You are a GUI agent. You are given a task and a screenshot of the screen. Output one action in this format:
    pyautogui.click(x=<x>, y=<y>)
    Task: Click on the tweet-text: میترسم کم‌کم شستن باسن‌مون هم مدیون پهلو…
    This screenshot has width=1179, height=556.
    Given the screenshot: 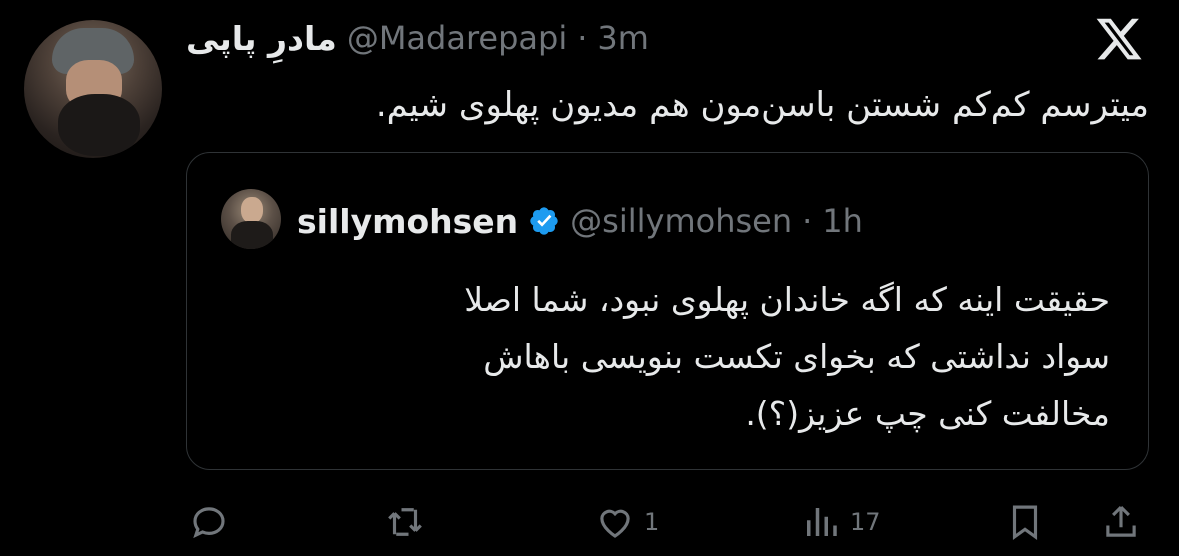 What is the action you would take?
    pyautogui.click(x=762, y=105)
    